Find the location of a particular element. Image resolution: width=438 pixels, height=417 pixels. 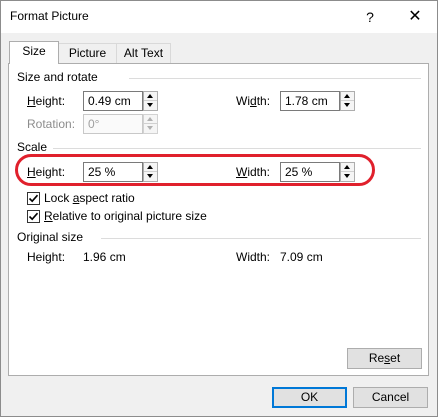

close-button: ✕ is located at coordinates (415, 17).